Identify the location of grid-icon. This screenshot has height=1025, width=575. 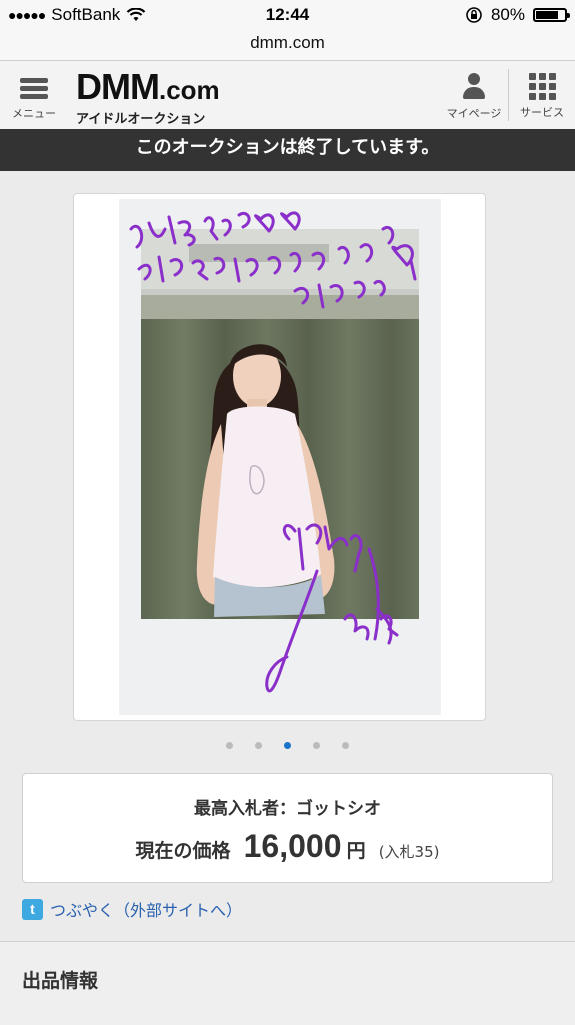
(542, 86).